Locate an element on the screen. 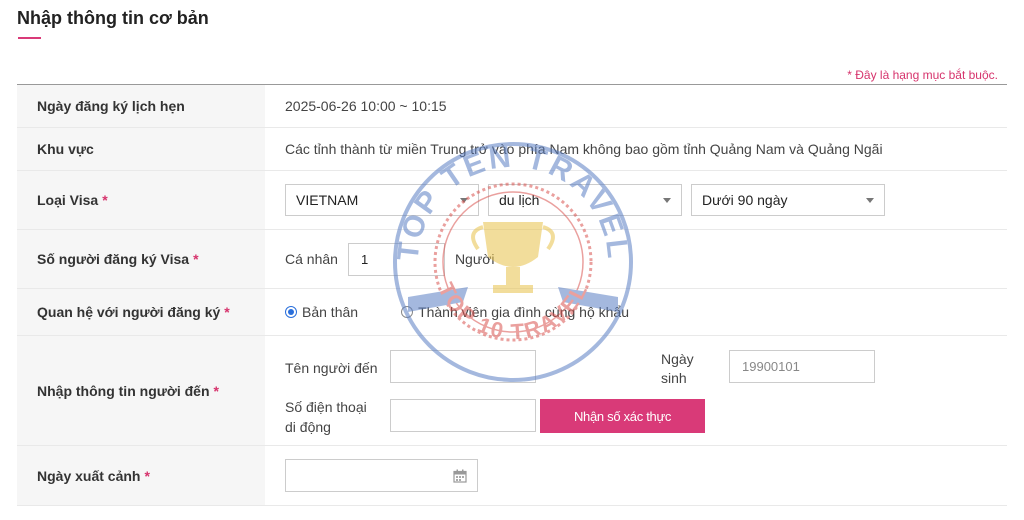 This screenshot has width=1024, height=520. departure-date-input is located at coordinates (381, 475).